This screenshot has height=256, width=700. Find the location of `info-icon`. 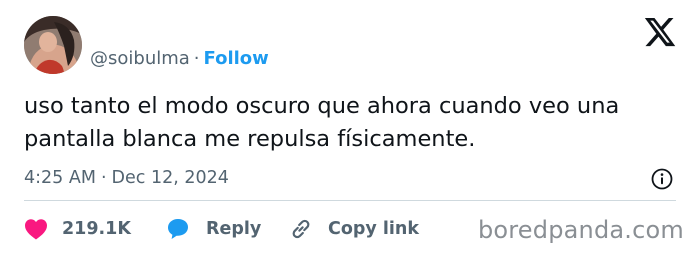

info-icon is located at coordinates (662, 179).